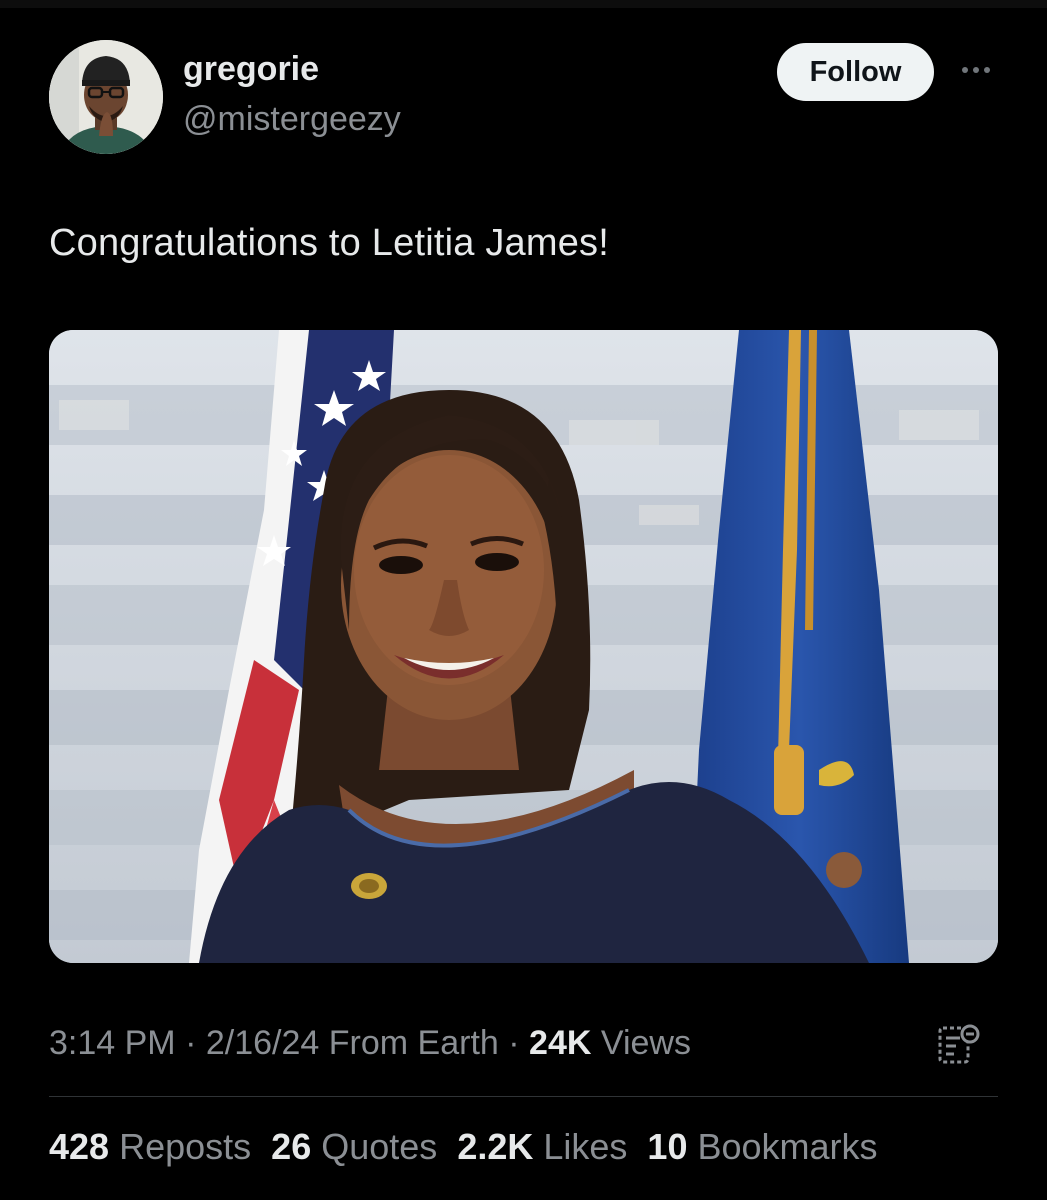 This screenshot has height=1200, width=1047. Describe the element at coordinates (413, 1043) in the screenshot. I see `tweet-source: From Earth` at that location.